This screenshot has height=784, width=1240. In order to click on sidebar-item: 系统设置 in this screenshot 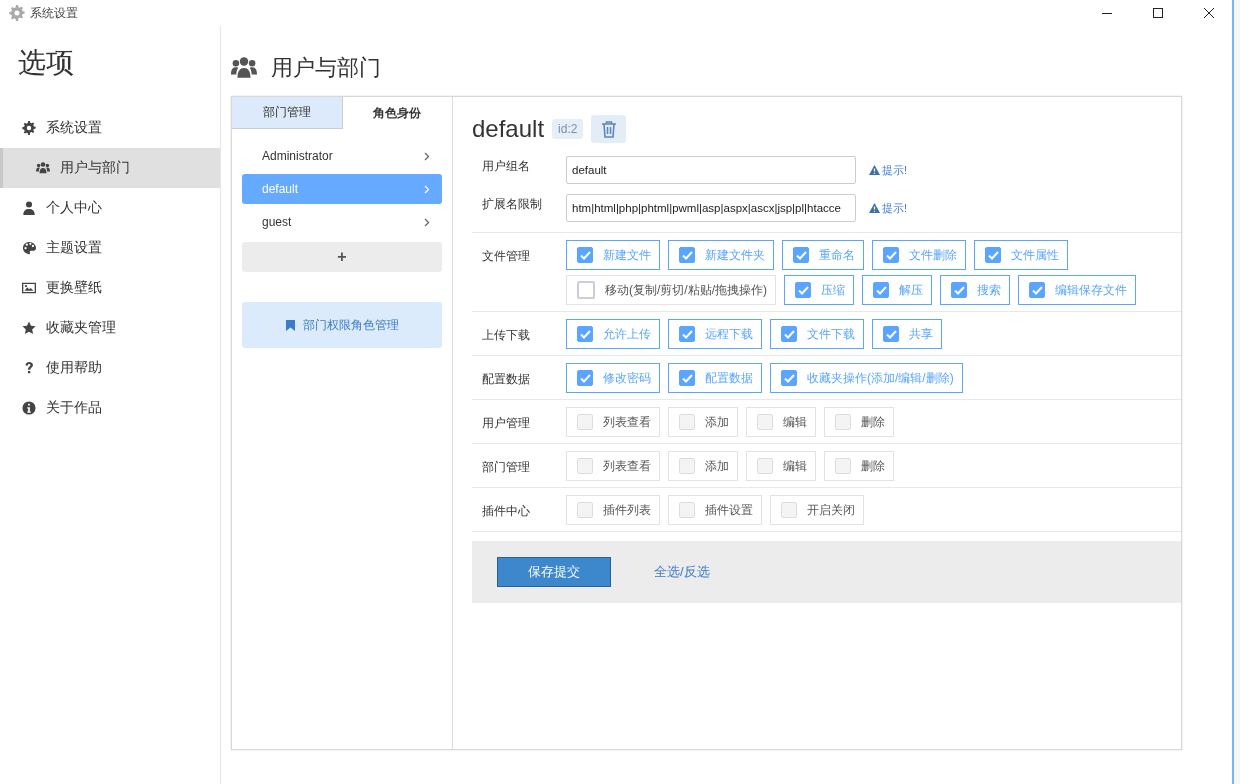, I will do `click(110, 128)`.